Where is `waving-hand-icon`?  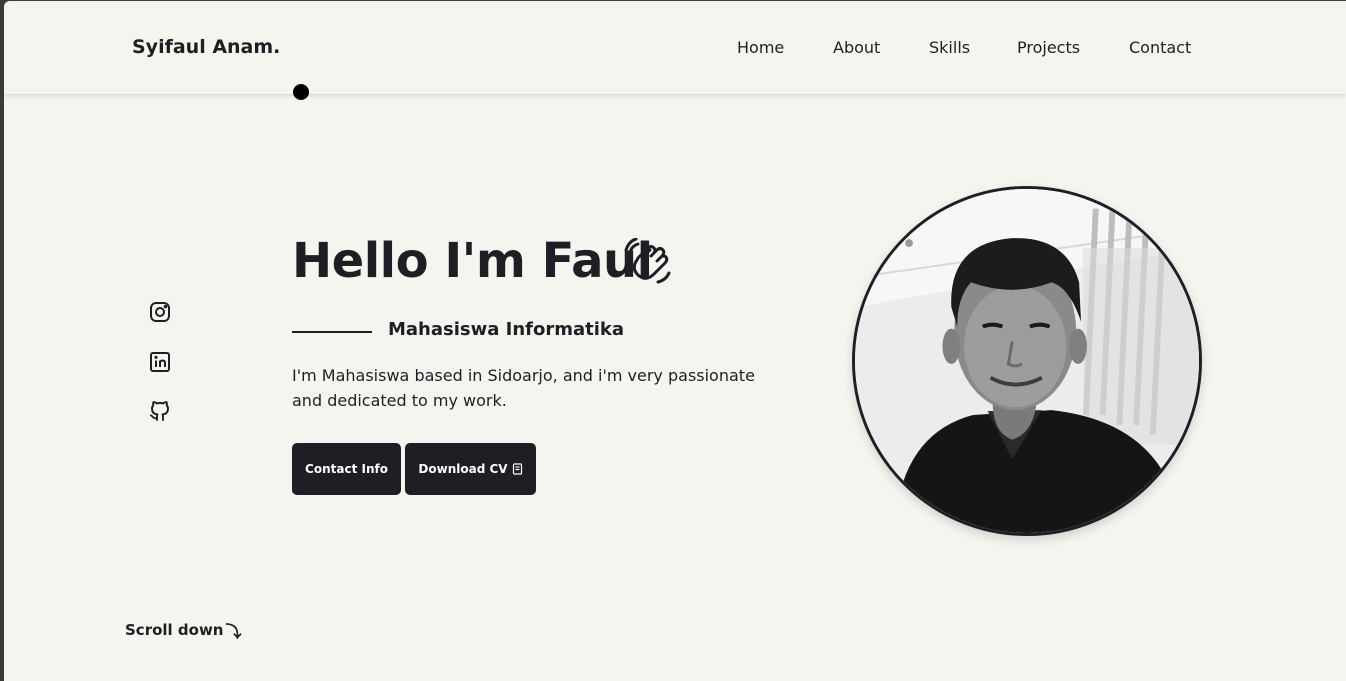 waving-hand-icon is located at coordinates (647, 261).